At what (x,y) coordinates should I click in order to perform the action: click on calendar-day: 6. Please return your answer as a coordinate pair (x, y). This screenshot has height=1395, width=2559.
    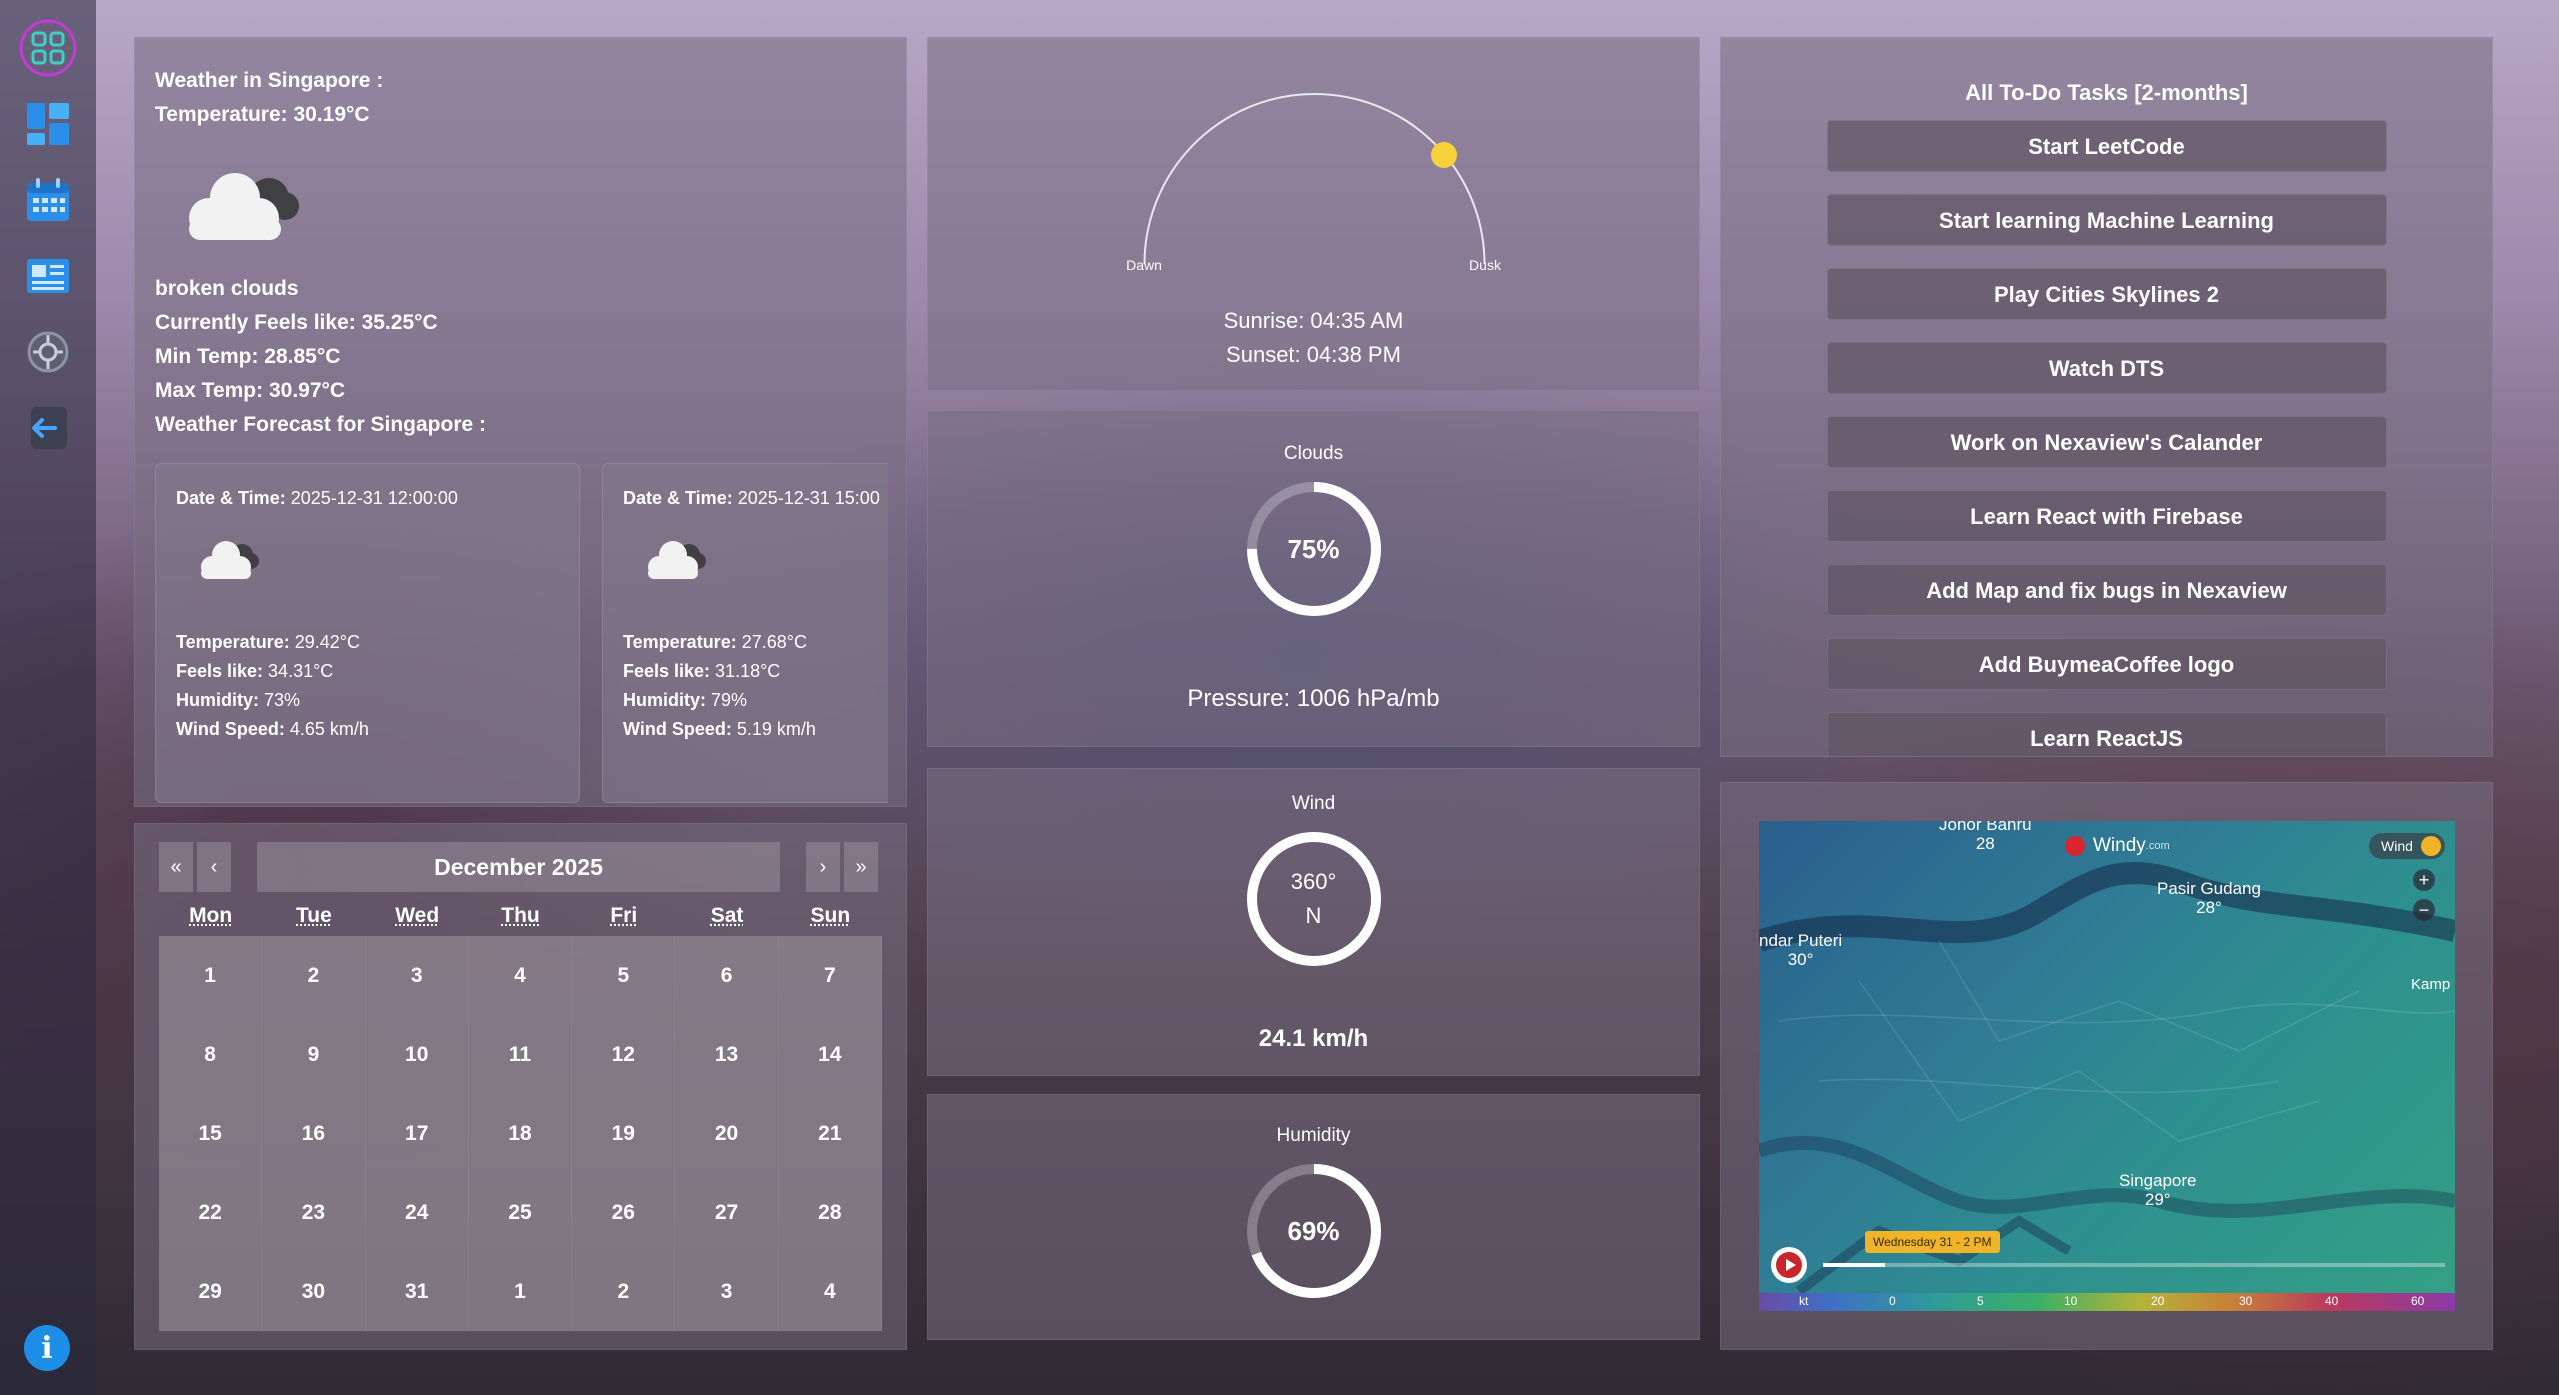
    Looking at the image, I should click on (727, 975).